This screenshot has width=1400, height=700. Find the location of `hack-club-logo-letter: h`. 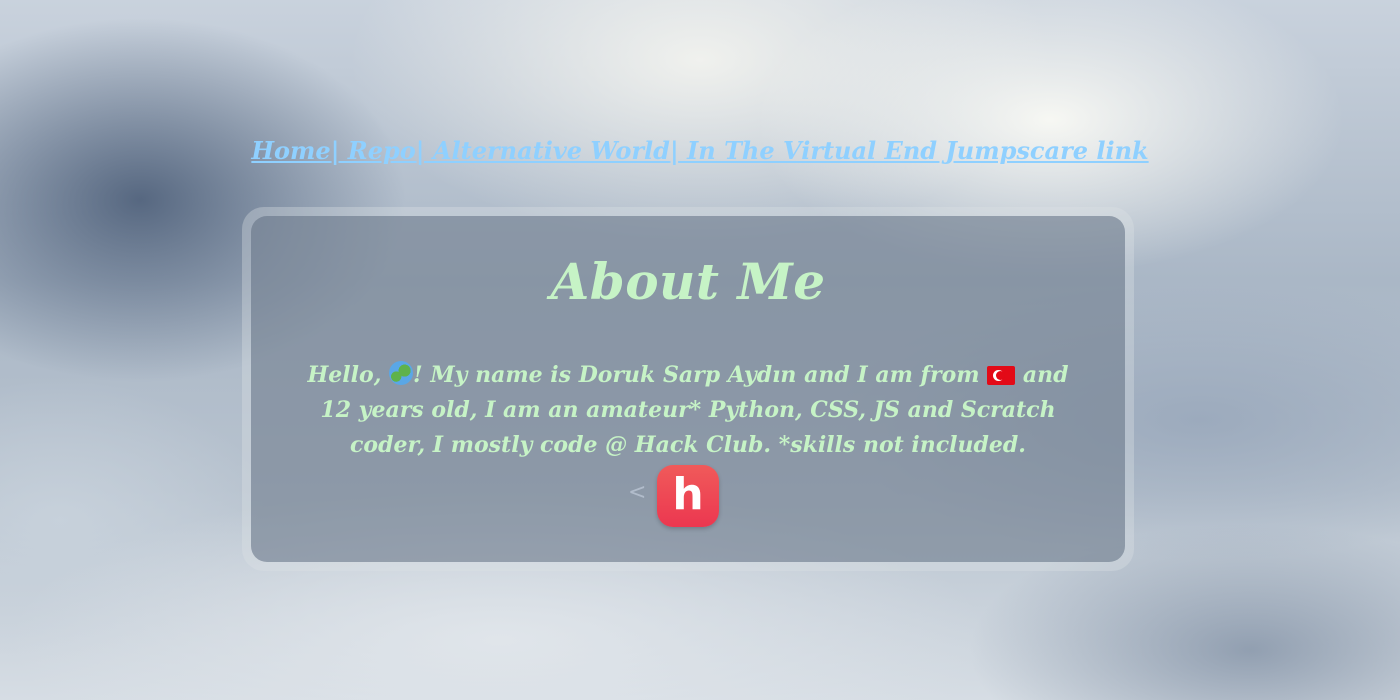

hack-club-logo-letter: h is located at coordinates (688, 494).